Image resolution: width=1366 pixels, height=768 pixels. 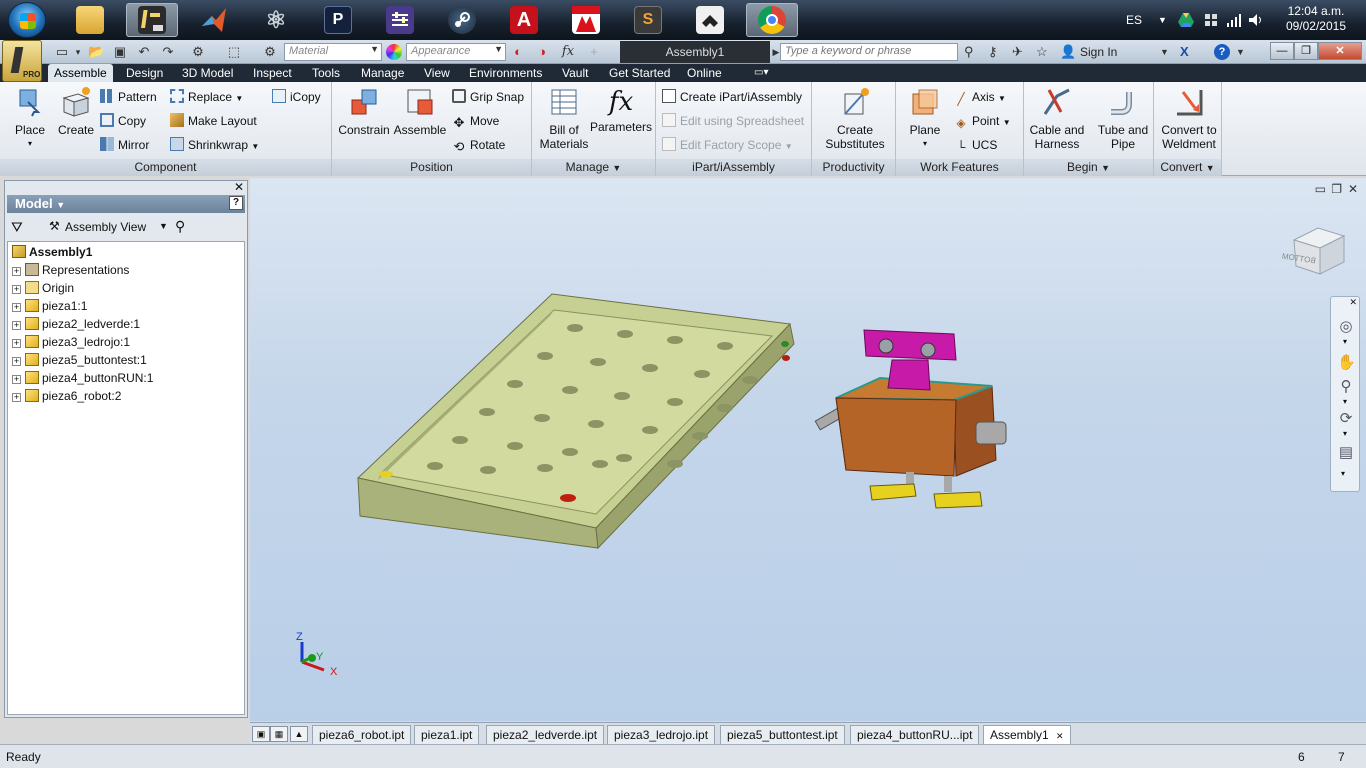 I want to click on axis-button: ╱ Axis ▼, so click(x=980, y=97).